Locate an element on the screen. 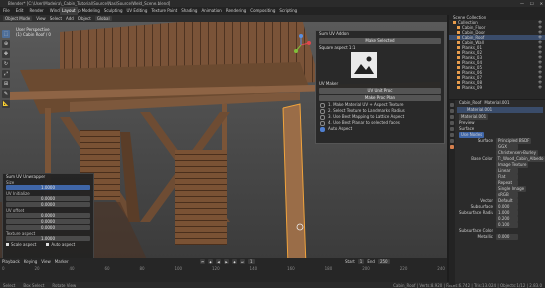 This screenshot has width=545, height=288. material-slot-name: Material.001 is located at coordinates (497, 102).